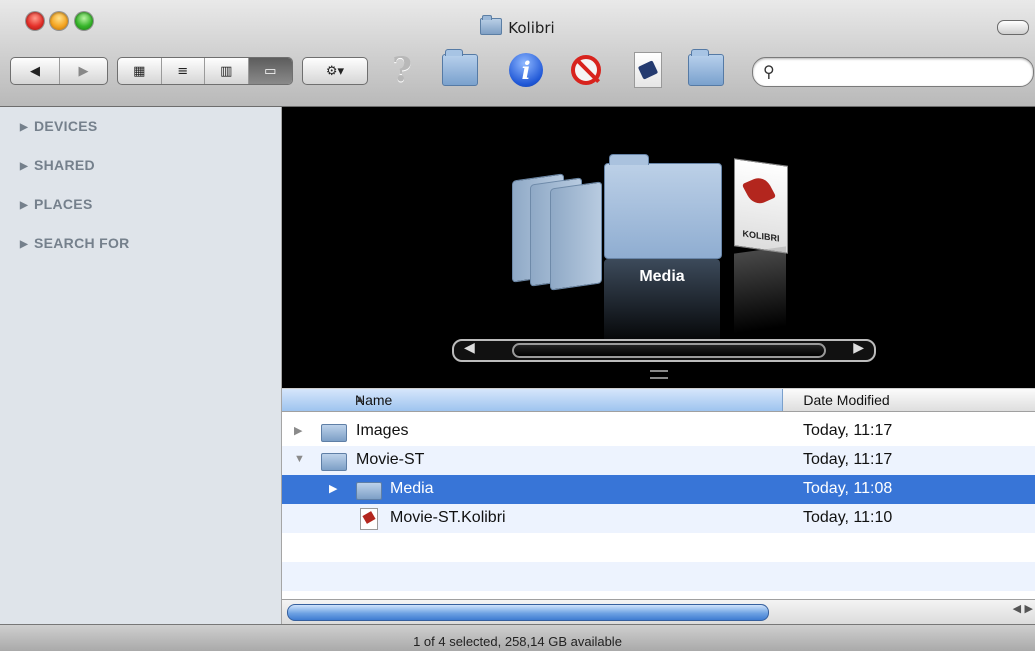 The width and height of the screenshot is (1035, 651). I want to click on file-name: Images, so click(382, 430).